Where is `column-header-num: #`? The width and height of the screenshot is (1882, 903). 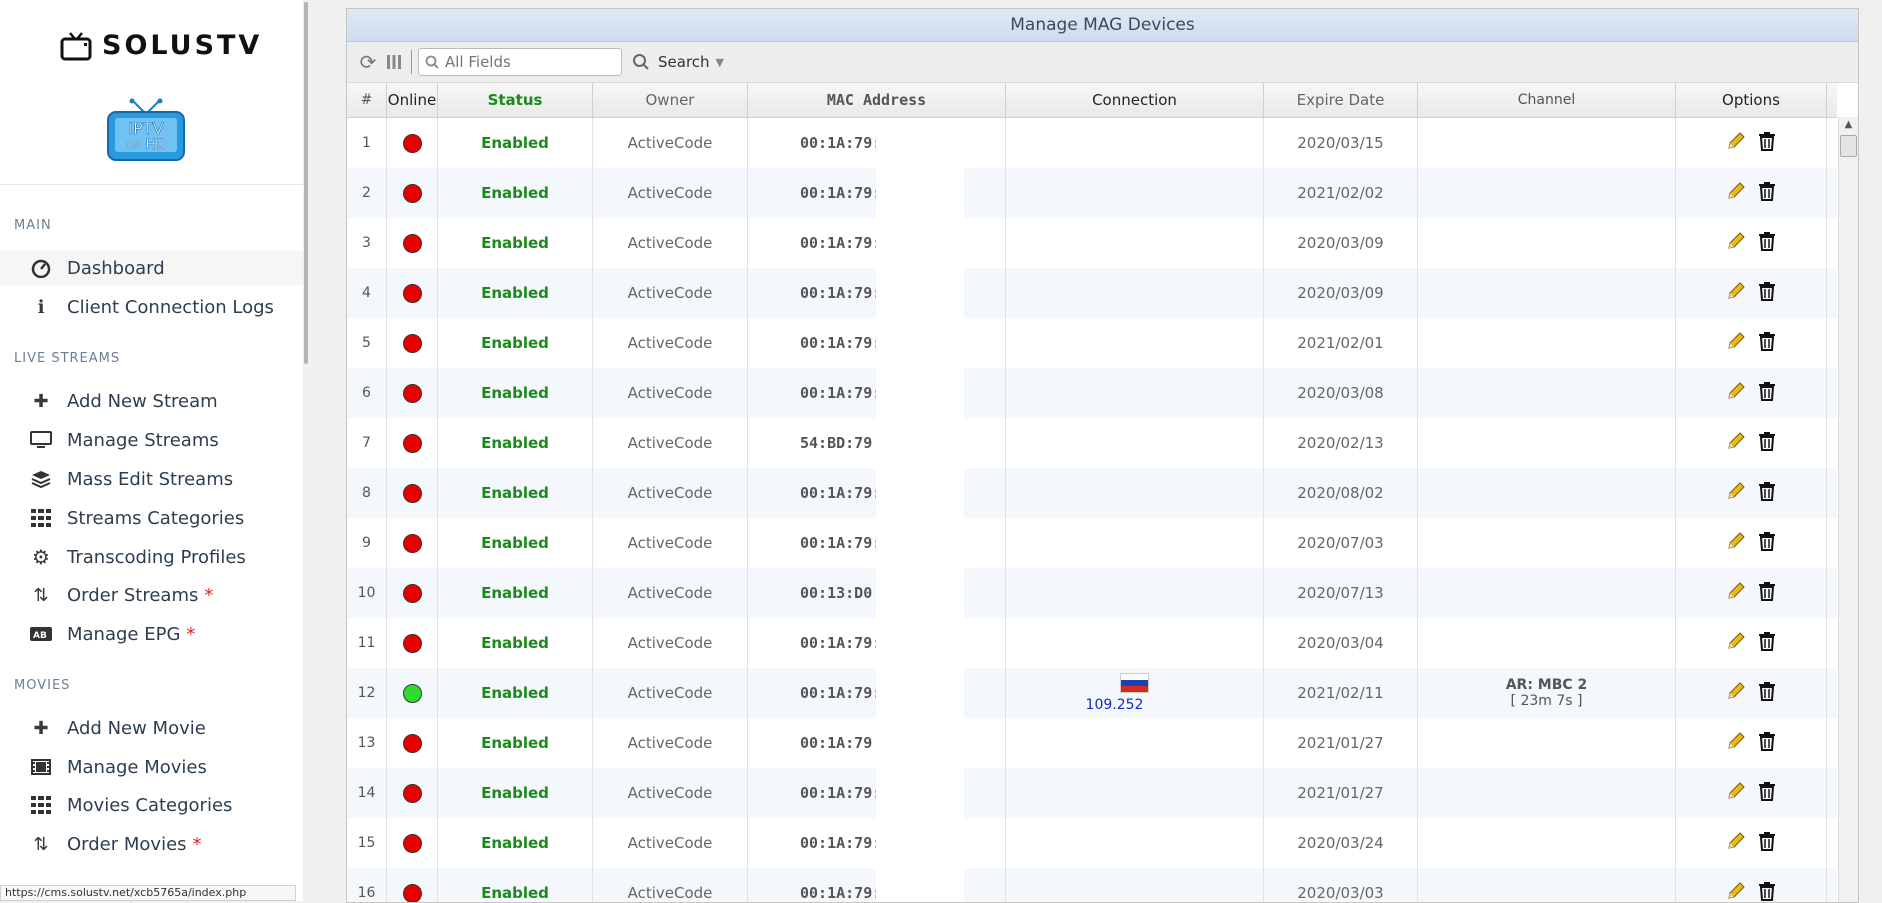 column-header-num: # is located at coordinates (367, 100).